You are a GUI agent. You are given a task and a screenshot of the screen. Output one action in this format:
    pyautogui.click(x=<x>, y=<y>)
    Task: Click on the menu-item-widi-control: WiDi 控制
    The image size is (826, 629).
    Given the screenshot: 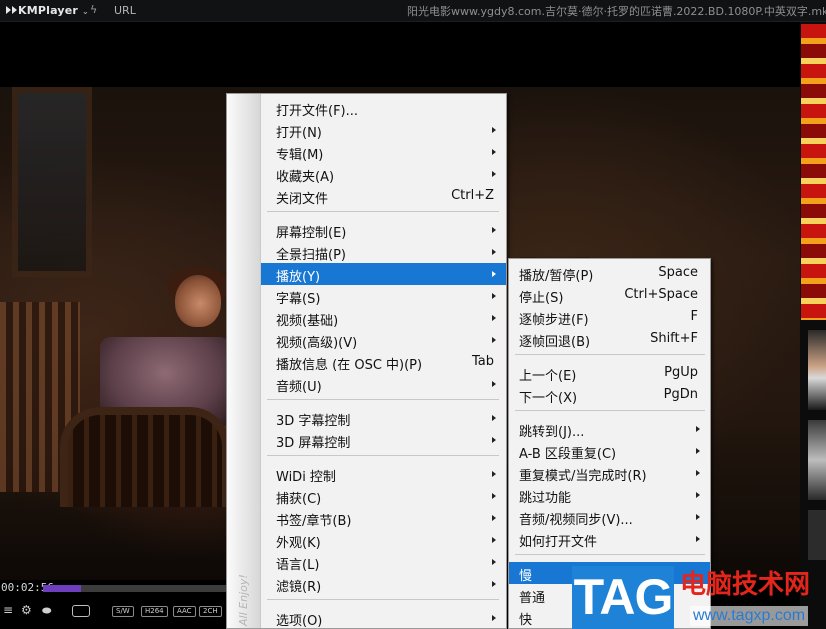 What is the action you would take?
    pyautogui.click(x=383, y=474)
    